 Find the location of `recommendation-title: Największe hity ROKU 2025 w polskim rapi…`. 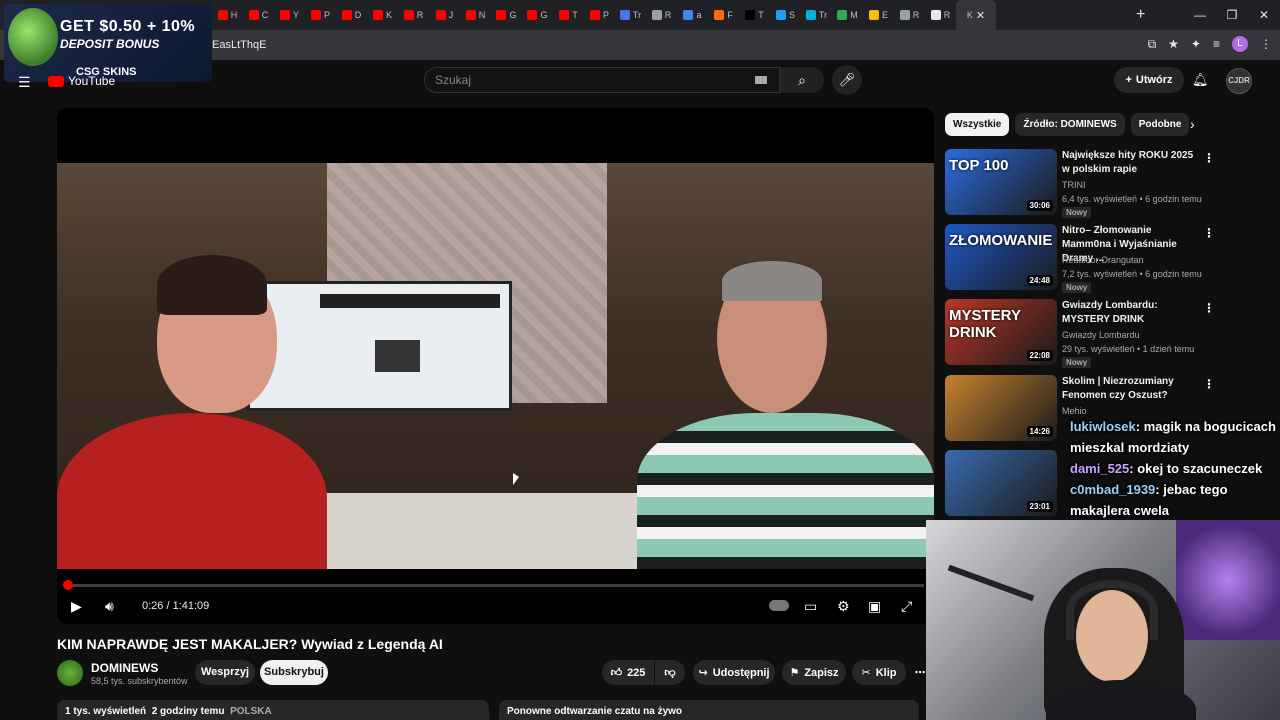

recommendation-title: Największe hity ROKU 2025 w polskim rapi… is located at coordinates (1129, 163).